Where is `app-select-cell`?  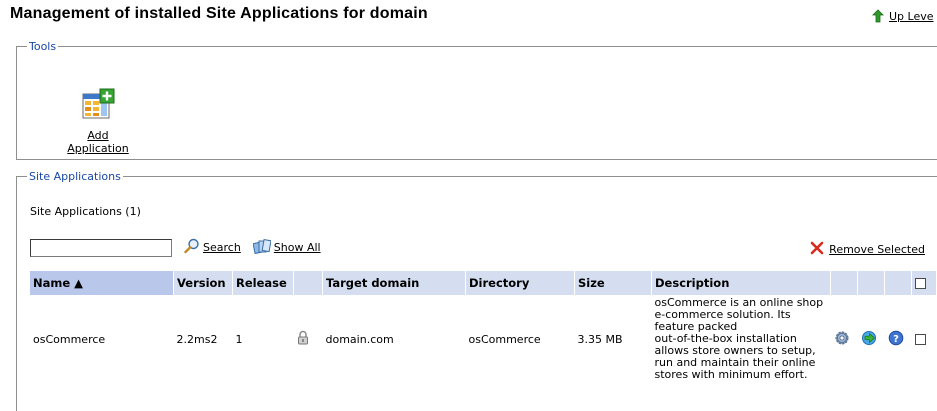 app-select-cell is located at coordinates (924, 339).